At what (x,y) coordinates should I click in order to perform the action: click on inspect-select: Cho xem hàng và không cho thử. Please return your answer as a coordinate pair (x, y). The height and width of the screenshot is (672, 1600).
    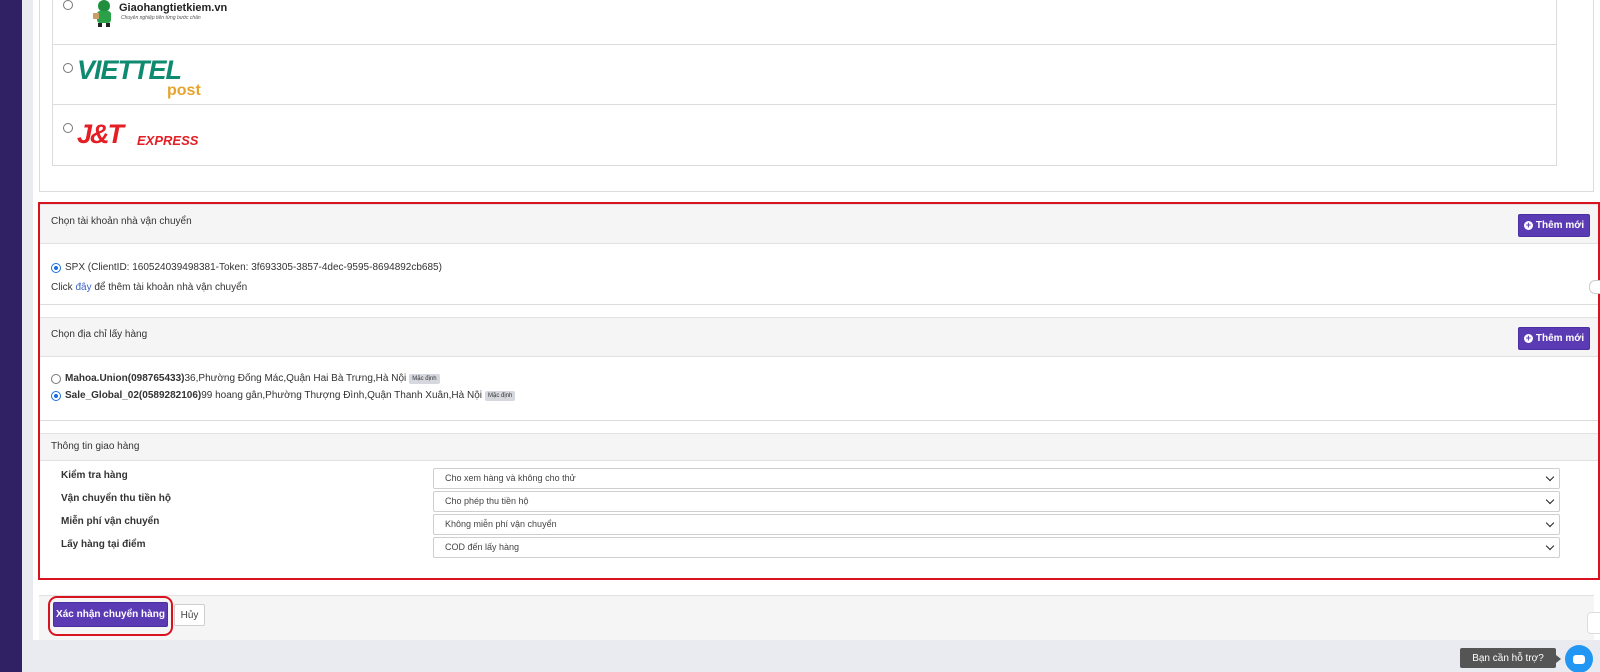
    Looking at the image, I should click on (996, 478).